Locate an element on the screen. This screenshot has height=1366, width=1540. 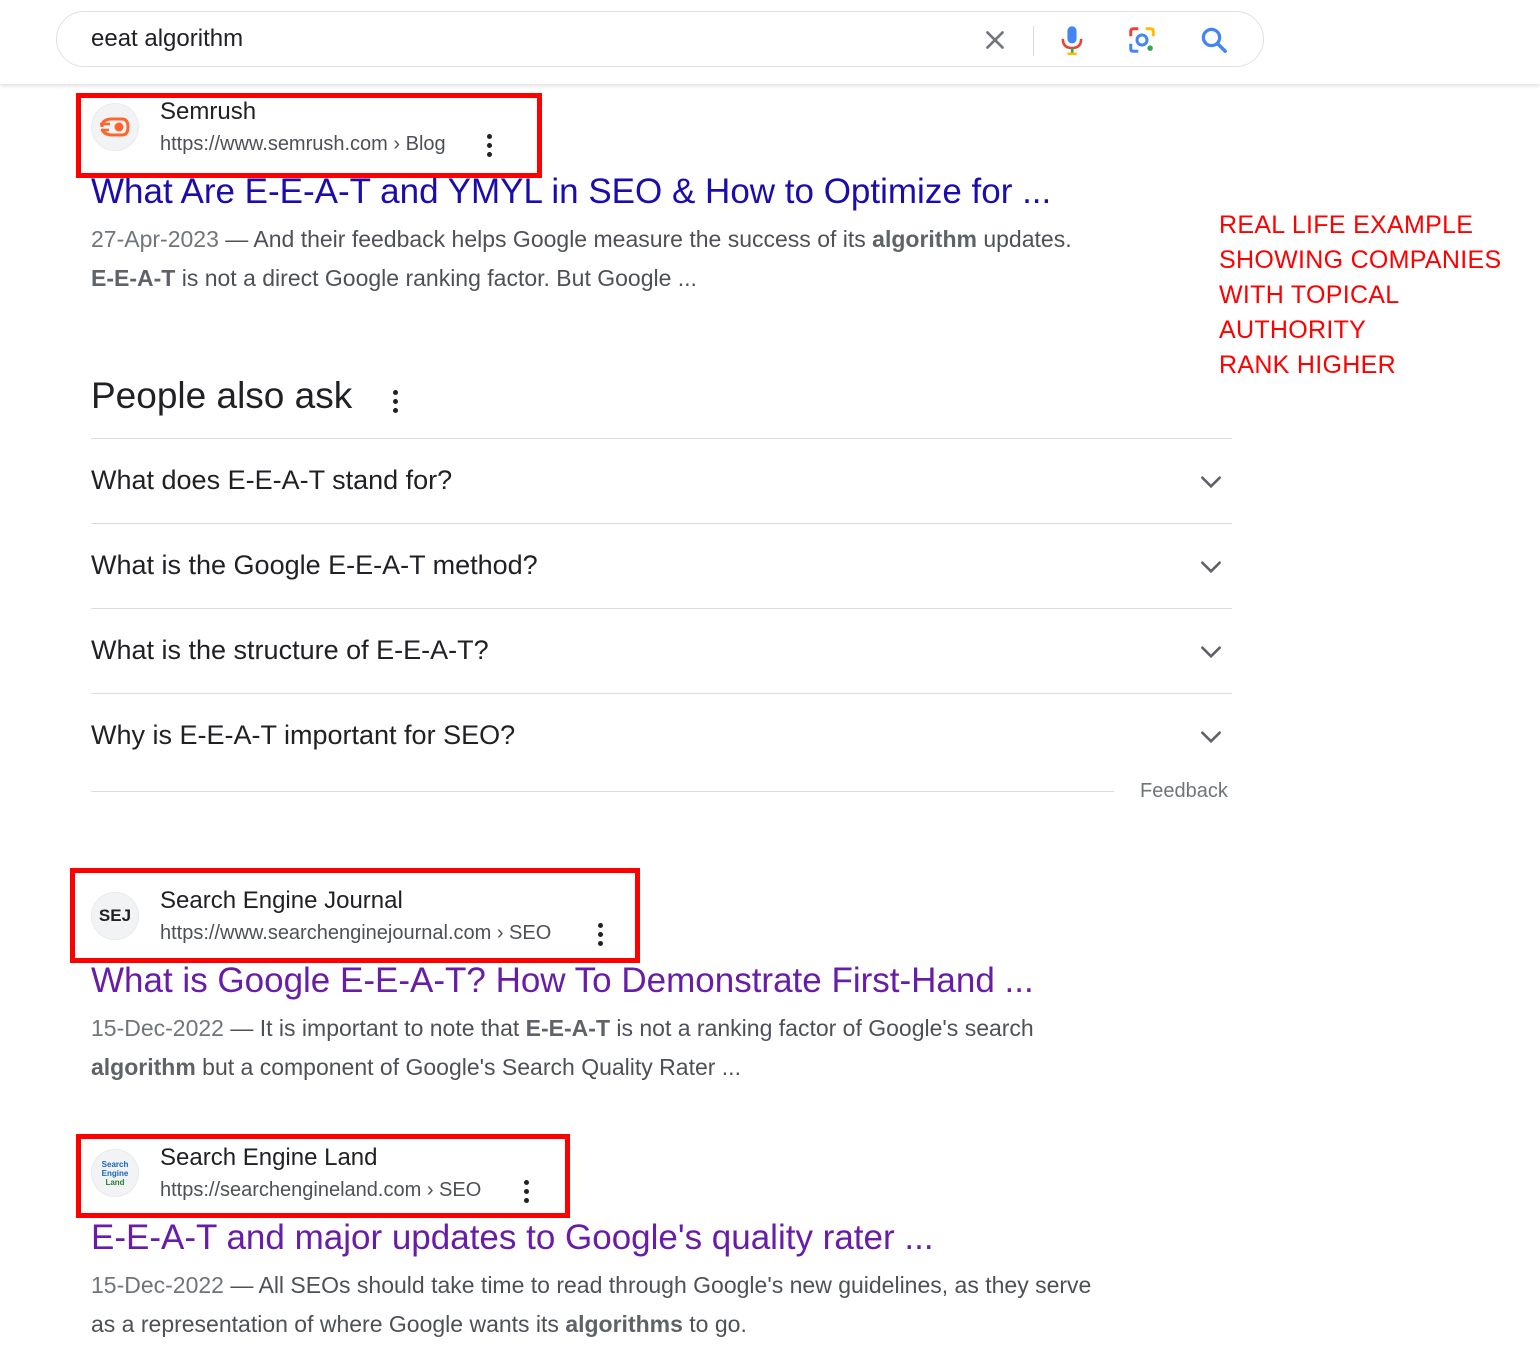
result-url: https://www.semrush.com › Blog is located at coordinates (303, 144).